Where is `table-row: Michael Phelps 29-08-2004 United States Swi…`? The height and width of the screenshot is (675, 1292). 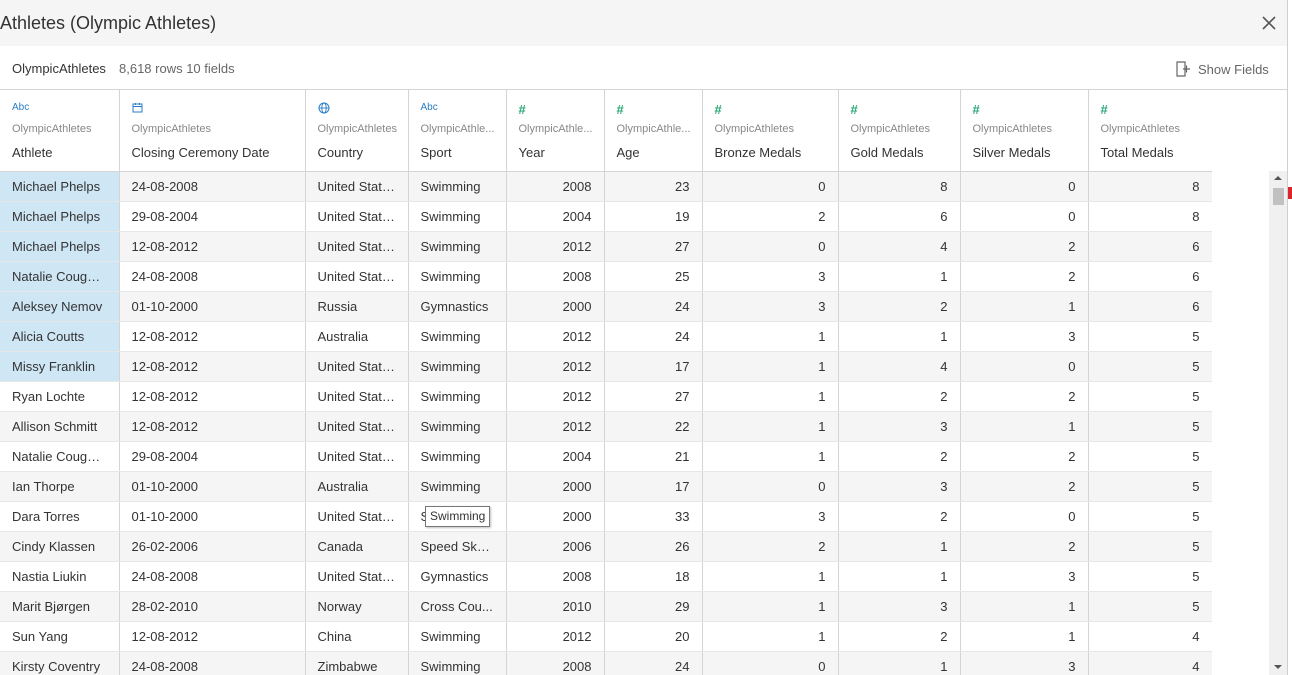 table-row: Michael Phelps 29-08-2004 United States Swi… is located at coordinates (606, 216).